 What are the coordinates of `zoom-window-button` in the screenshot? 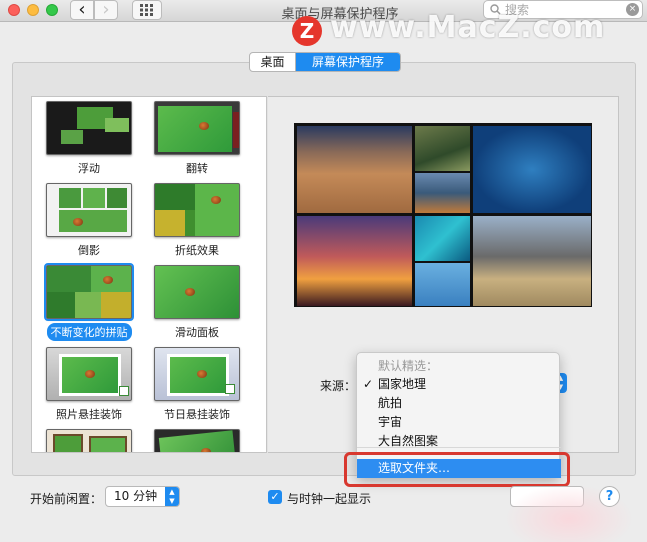 It's located at (52, 10).